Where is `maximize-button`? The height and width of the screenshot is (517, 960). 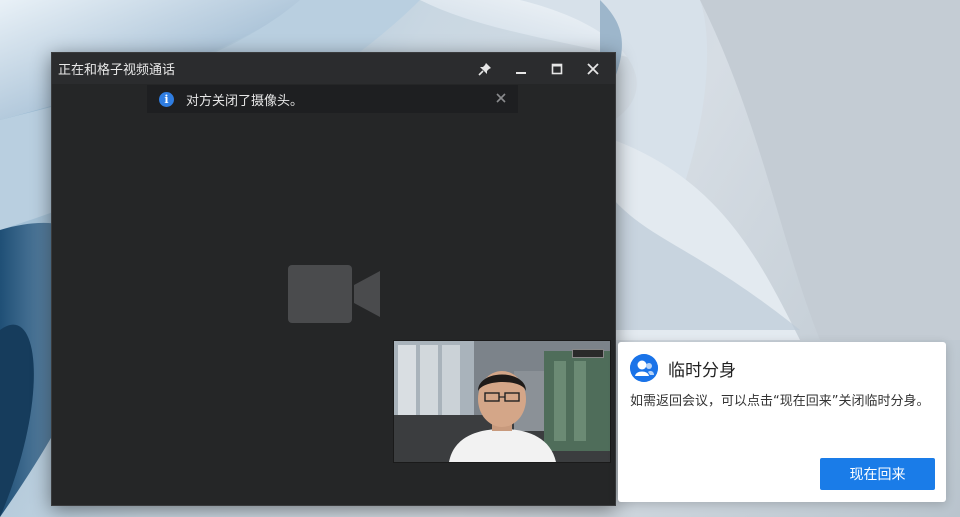
maximize-button is located at coordinates (557, 68).